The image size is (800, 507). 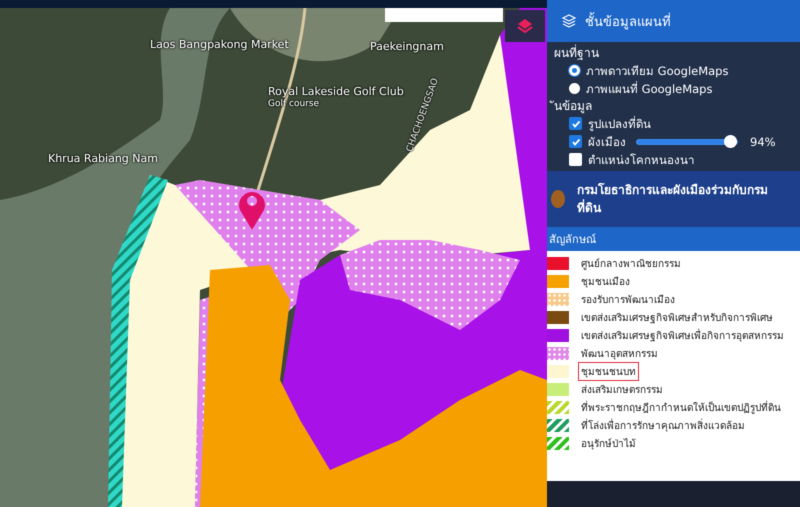 What do you see at coordinates (608, 444) in the screenshot?
I see `legend-label: อนุรักษ์ป่าไม้` at bounding box center [608, 444].